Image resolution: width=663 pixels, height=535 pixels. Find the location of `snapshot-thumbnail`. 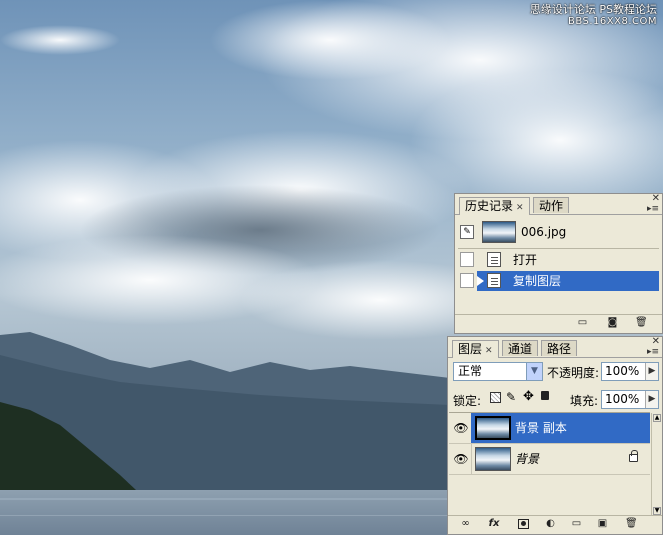

snapshot-thumbnail is located at coordinates (499, 232).